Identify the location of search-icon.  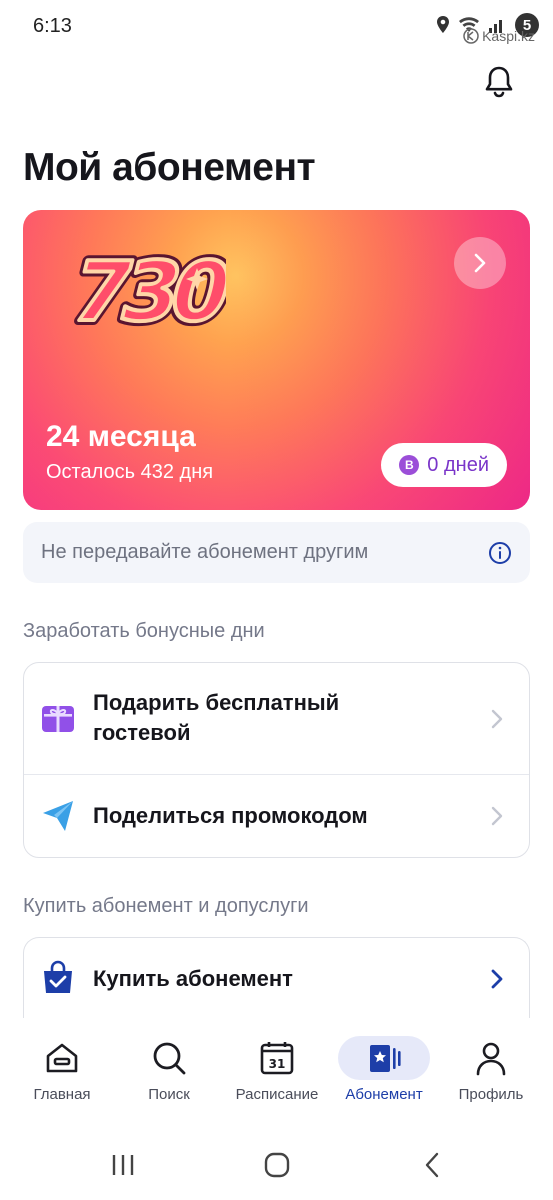
(169, 1058).